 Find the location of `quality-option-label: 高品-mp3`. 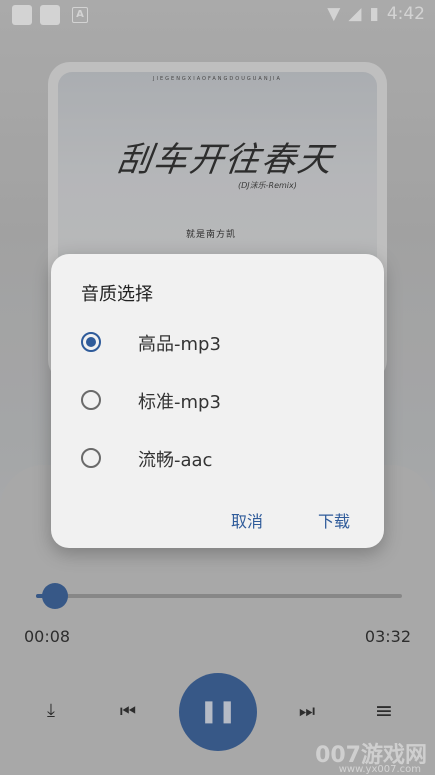

quality-option-label: 高品-mp3 is located at coordinates (179, 344).